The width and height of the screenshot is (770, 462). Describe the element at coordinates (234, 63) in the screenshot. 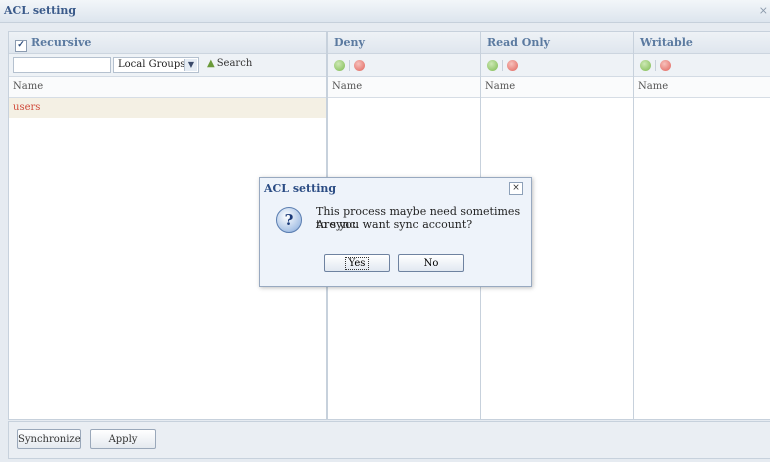

I see `search-button-label: Search` at that location.